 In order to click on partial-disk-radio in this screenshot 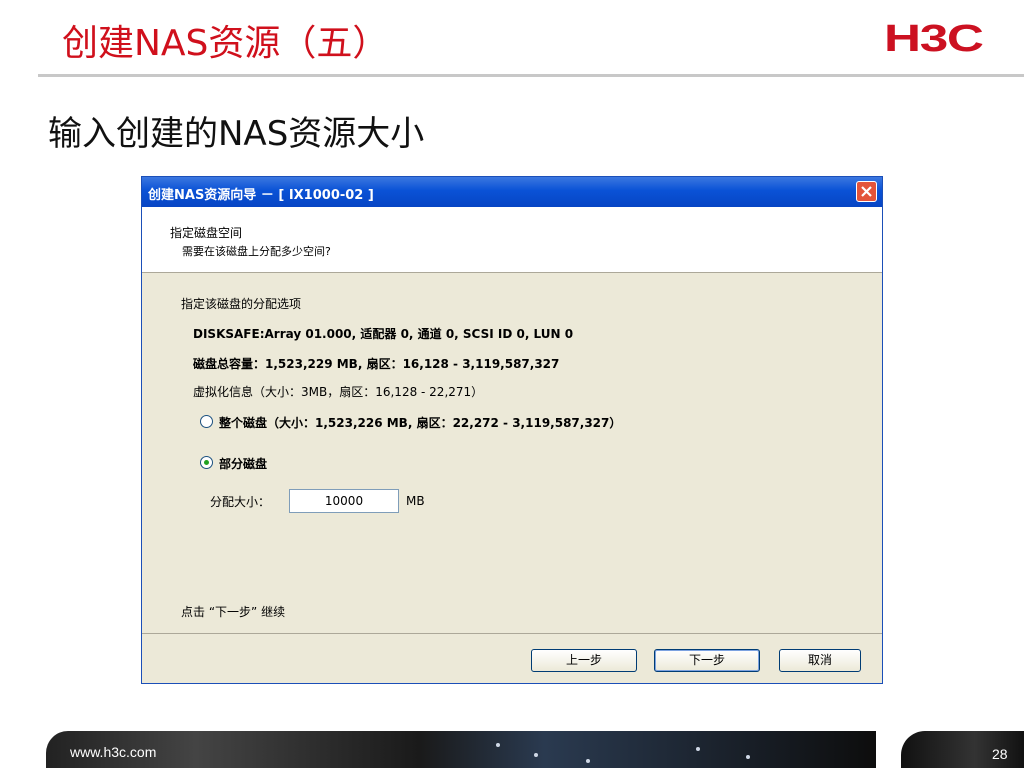, I will do `click(206, 462)`.